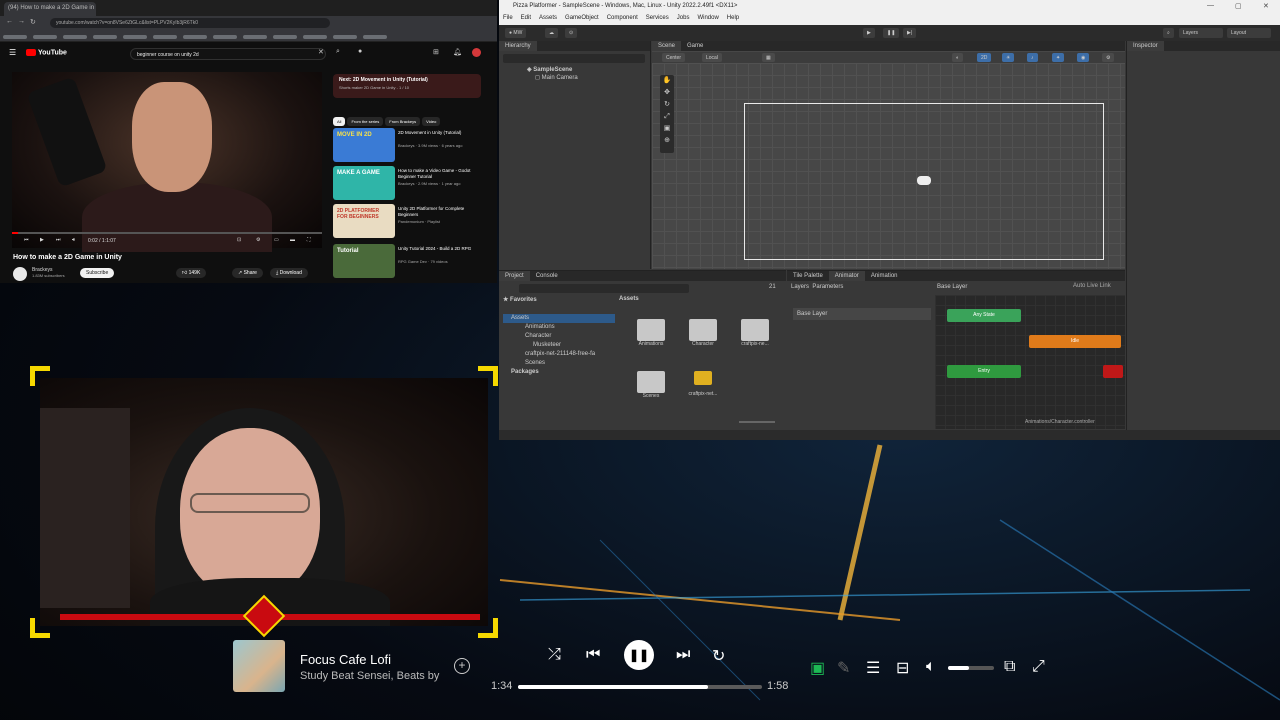 The height and width of the screenshot is (720, 1280). I want to click on chip: From Brackeys, so click(403, 121).